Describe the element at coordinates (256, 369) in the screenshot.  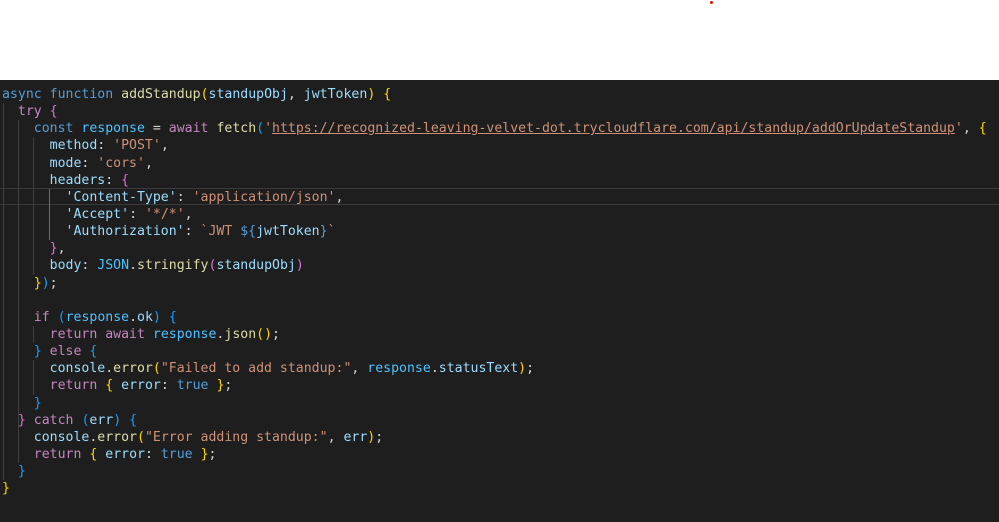
I see `code-token: "Failed to add standup:"` at that location.